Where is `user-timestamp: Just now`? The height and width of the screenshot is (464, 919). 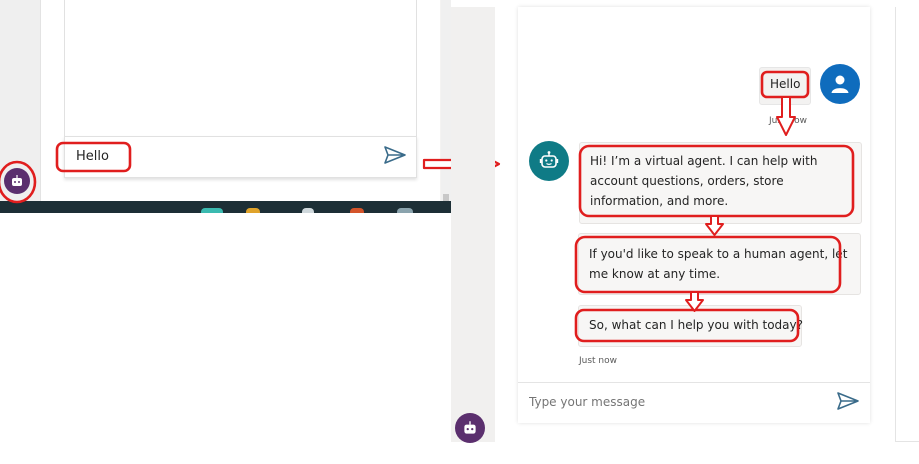 user-timestamp: Just now is located at coordinates (788, 121).